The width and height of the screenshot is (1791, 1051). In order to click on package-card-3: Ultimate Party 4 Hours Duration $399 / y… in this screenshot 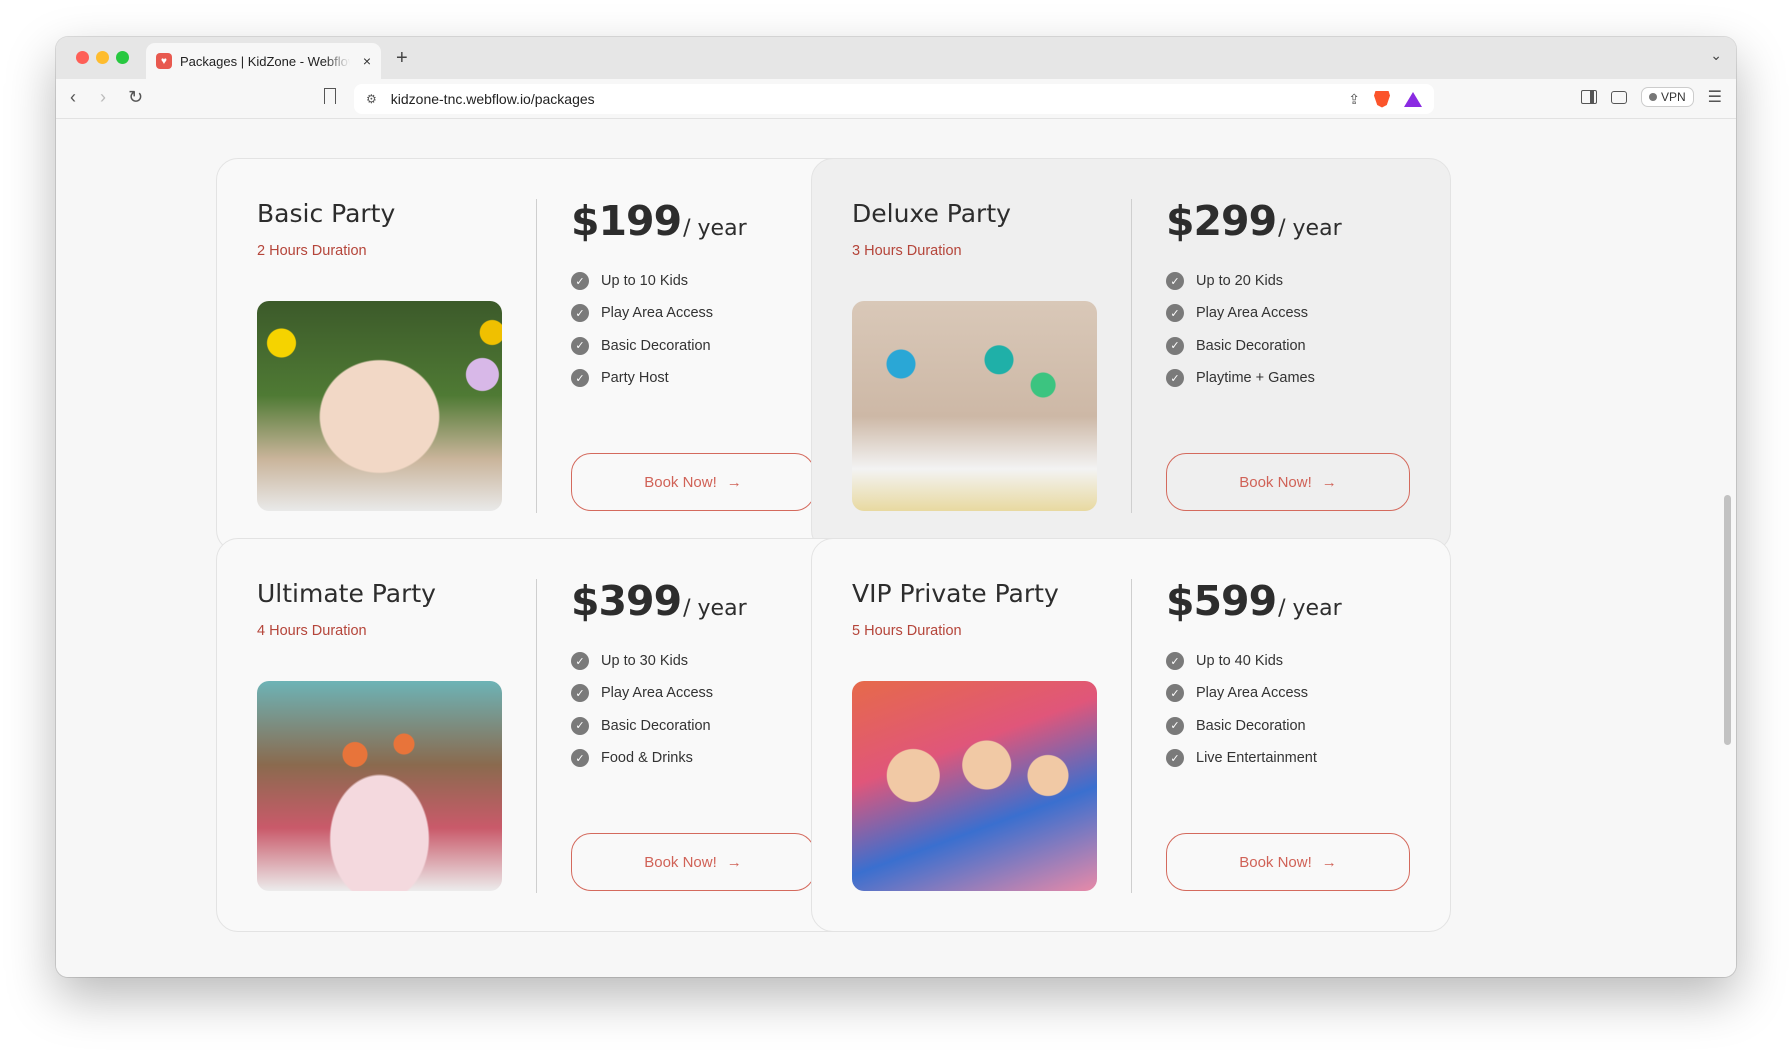, I will do `click(536, 735)`.